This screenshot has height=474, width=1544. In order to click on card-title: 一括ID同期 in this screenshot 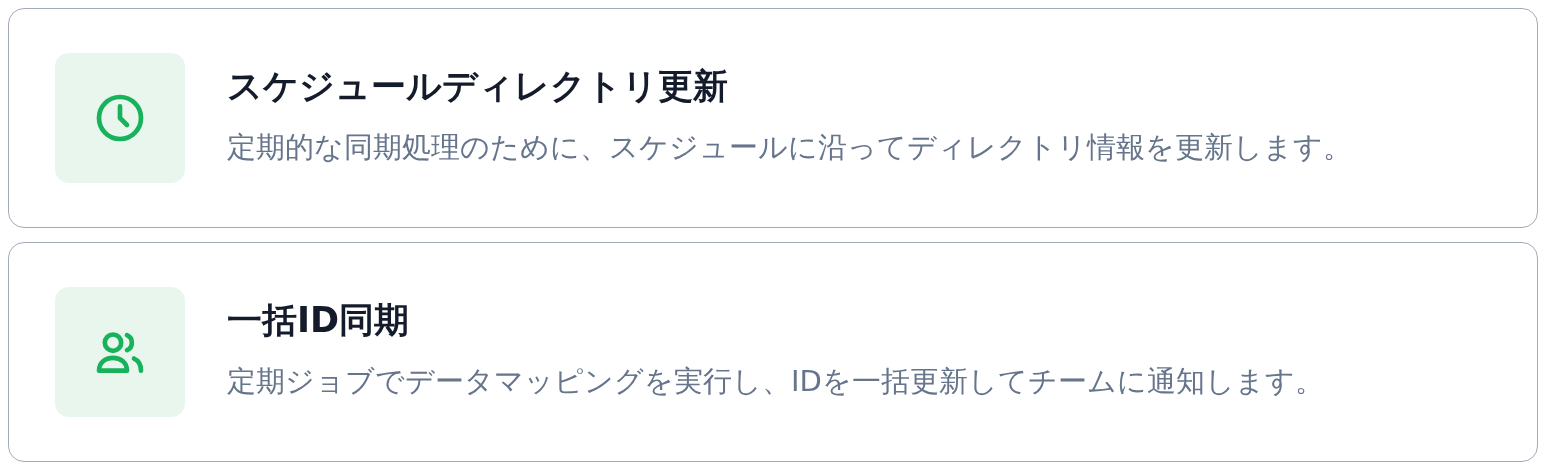, I will do `click(319, 320)`.